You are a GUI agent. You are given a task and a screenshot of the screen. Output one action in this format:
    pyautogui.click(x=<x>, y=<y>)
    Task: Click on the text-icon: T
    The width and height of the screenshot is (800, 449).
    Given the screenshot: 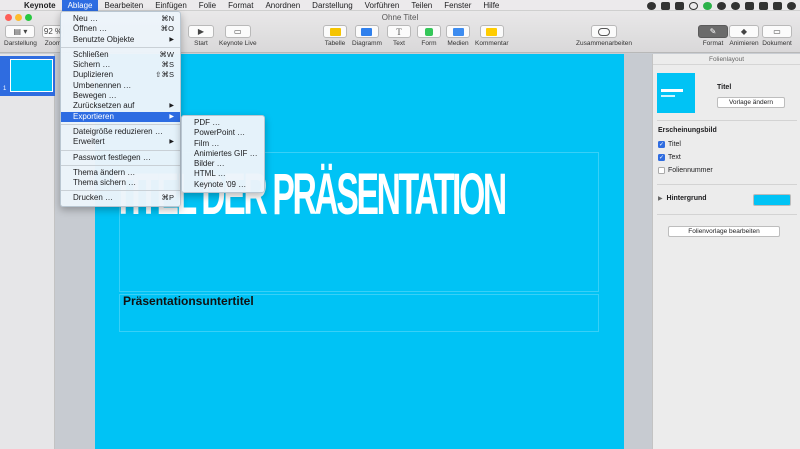 What is the action you would take?
    pyautogui.click(x=399, y=31)
    